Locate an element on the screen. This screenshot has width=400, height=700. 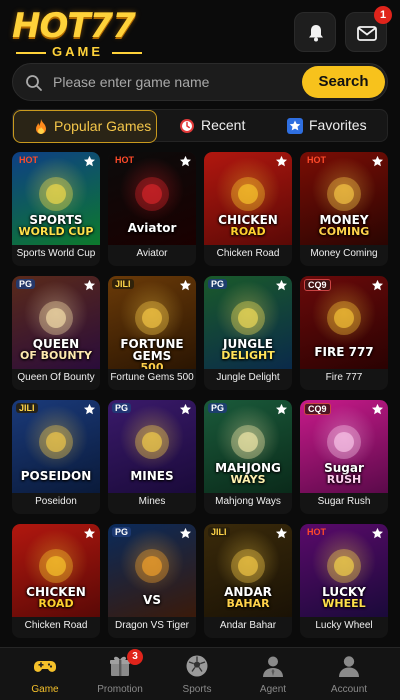
game-name: Queen Of Bounty is located at coordinates (56, 377).